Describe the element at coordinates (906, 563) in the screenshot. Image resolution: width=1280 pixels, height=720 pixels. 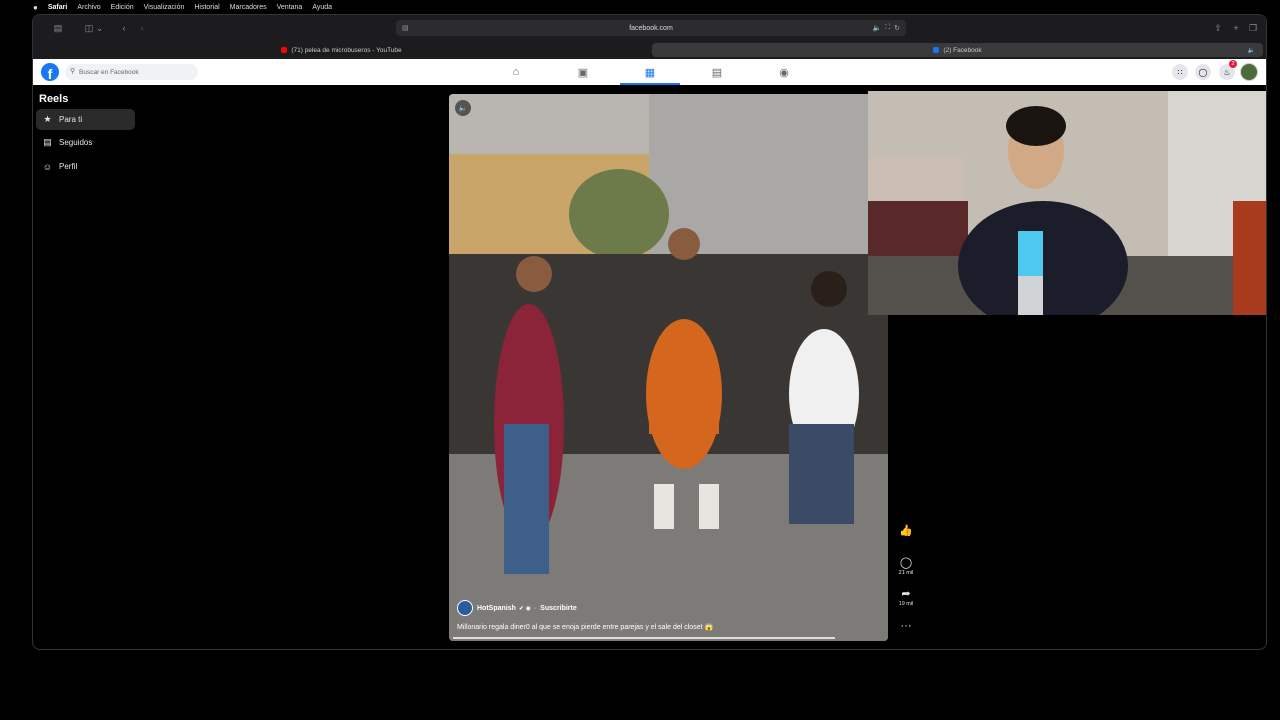
I see `comment-icon: ◯` at that location.